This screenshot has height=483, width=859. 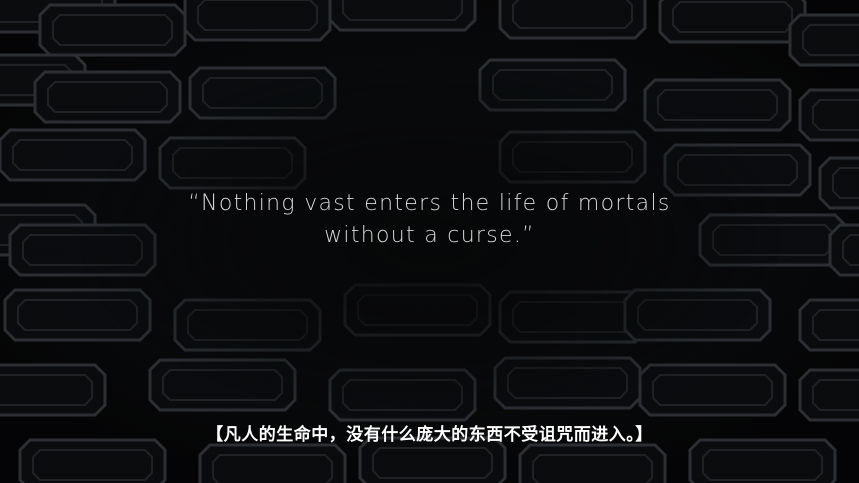 I want to click on quote-line-2: without a curse.”, so click(x=429, y=235).